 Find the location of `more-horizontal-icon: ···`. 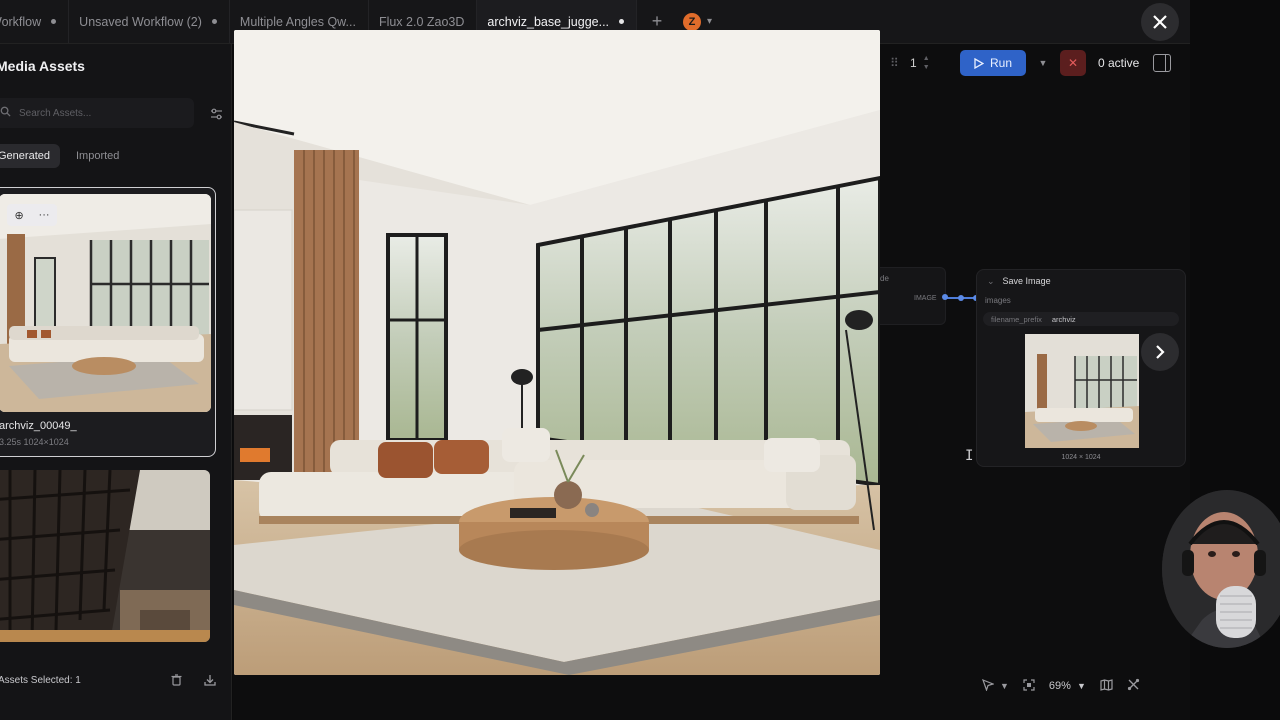

more-horizontal-icon: ··· is located at coordinates (44, 215).